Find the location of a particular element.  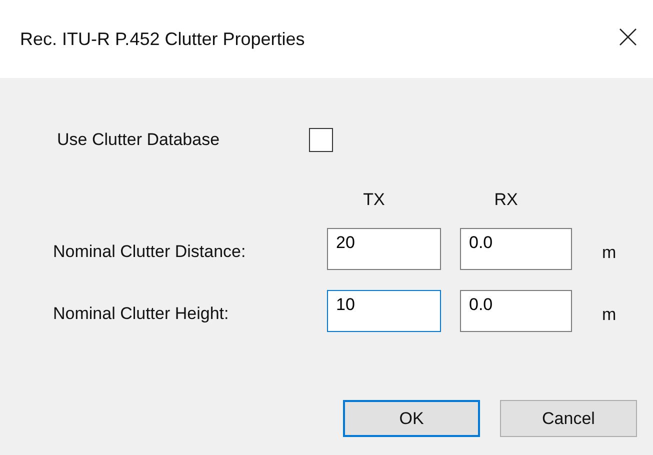

field-label: Nominal Clutter Height: is located at coordinates (141, 313).